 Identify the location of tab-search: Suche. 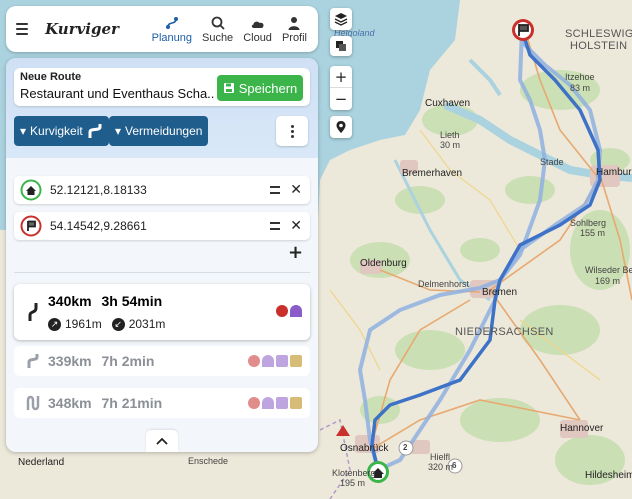
(217, 29).